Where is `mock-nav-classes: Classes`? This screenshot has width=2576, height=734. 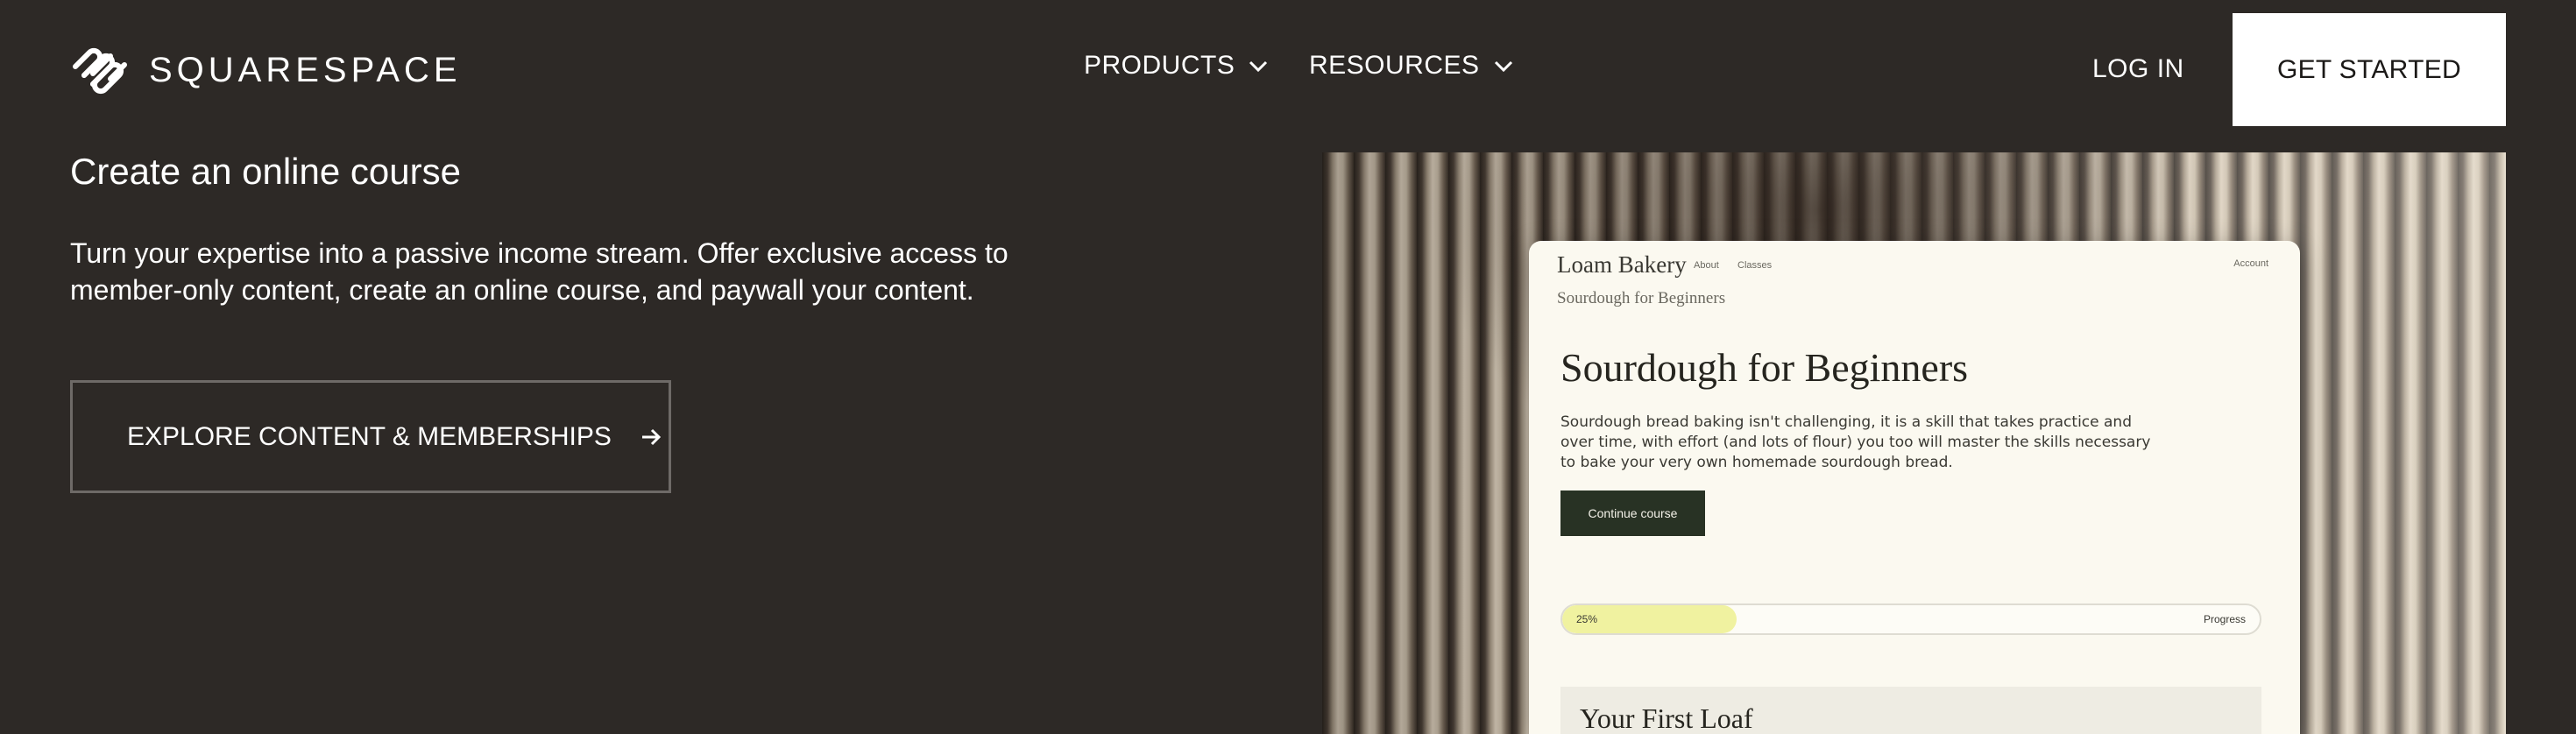 mock-nav-classes: Classes is located at coordinates (1755, 265).